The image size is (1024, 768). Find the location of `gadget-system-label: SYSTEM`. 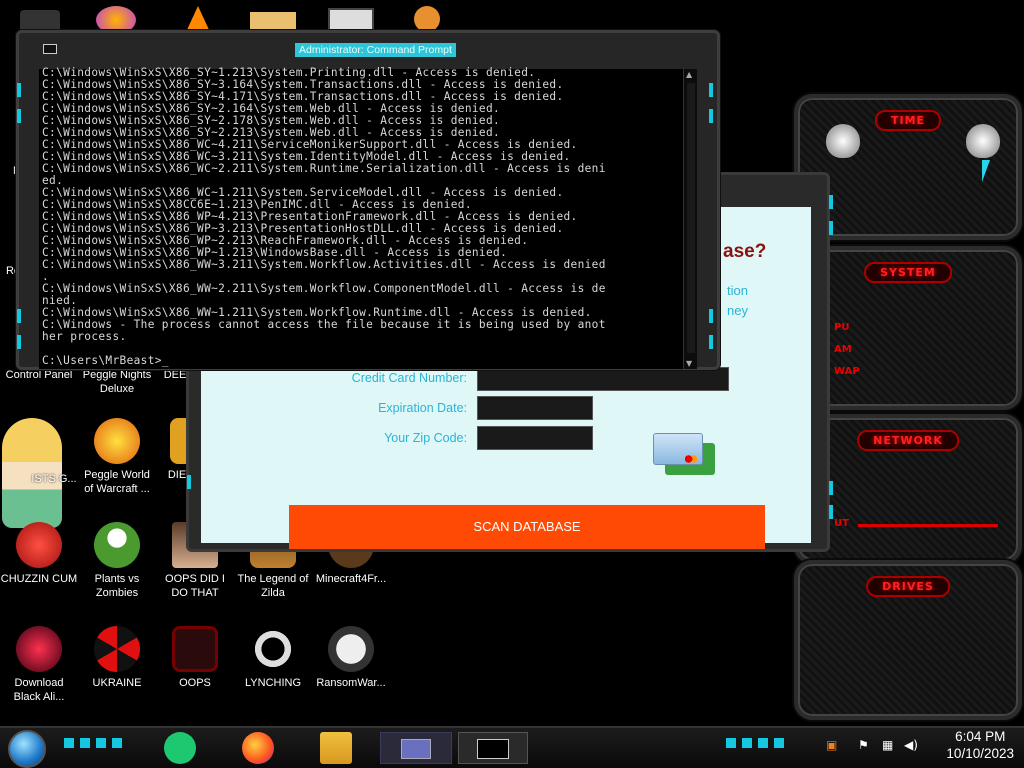

gadget-system-label: SYSTEM is located at coordinates (908, 272).